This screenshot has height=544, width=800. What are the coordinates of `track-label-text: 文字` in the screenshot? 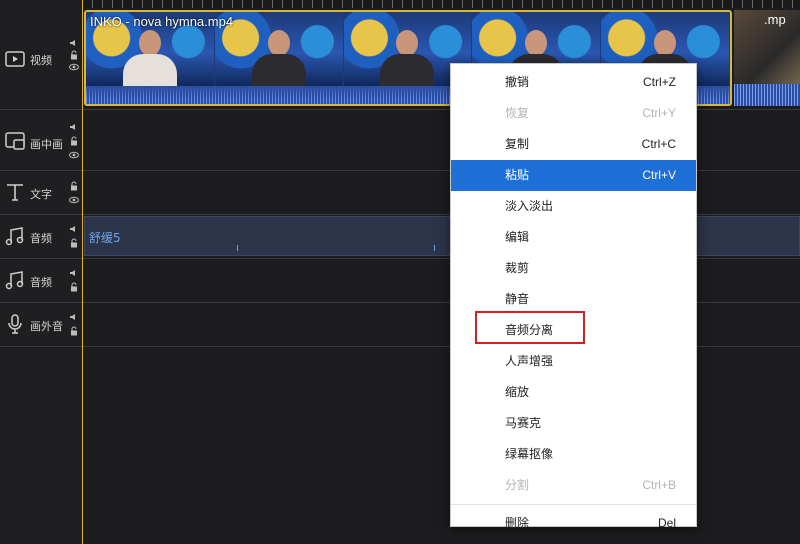 It's located at (41, 194).